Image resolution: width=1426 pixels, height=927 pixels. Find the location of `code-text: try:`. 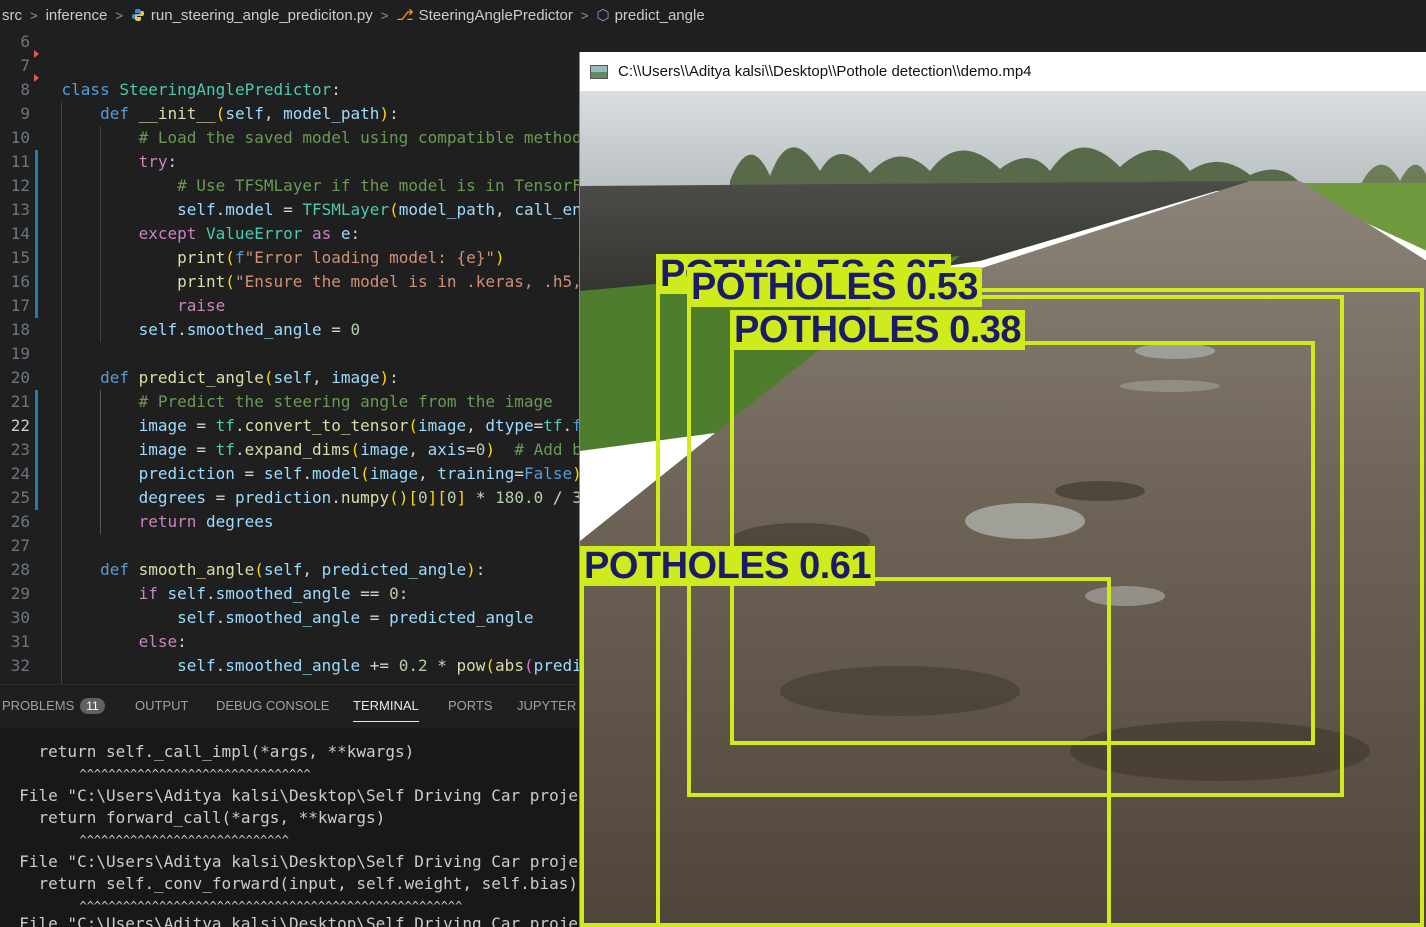

code-text: try: is located at coordinates (158, 161).